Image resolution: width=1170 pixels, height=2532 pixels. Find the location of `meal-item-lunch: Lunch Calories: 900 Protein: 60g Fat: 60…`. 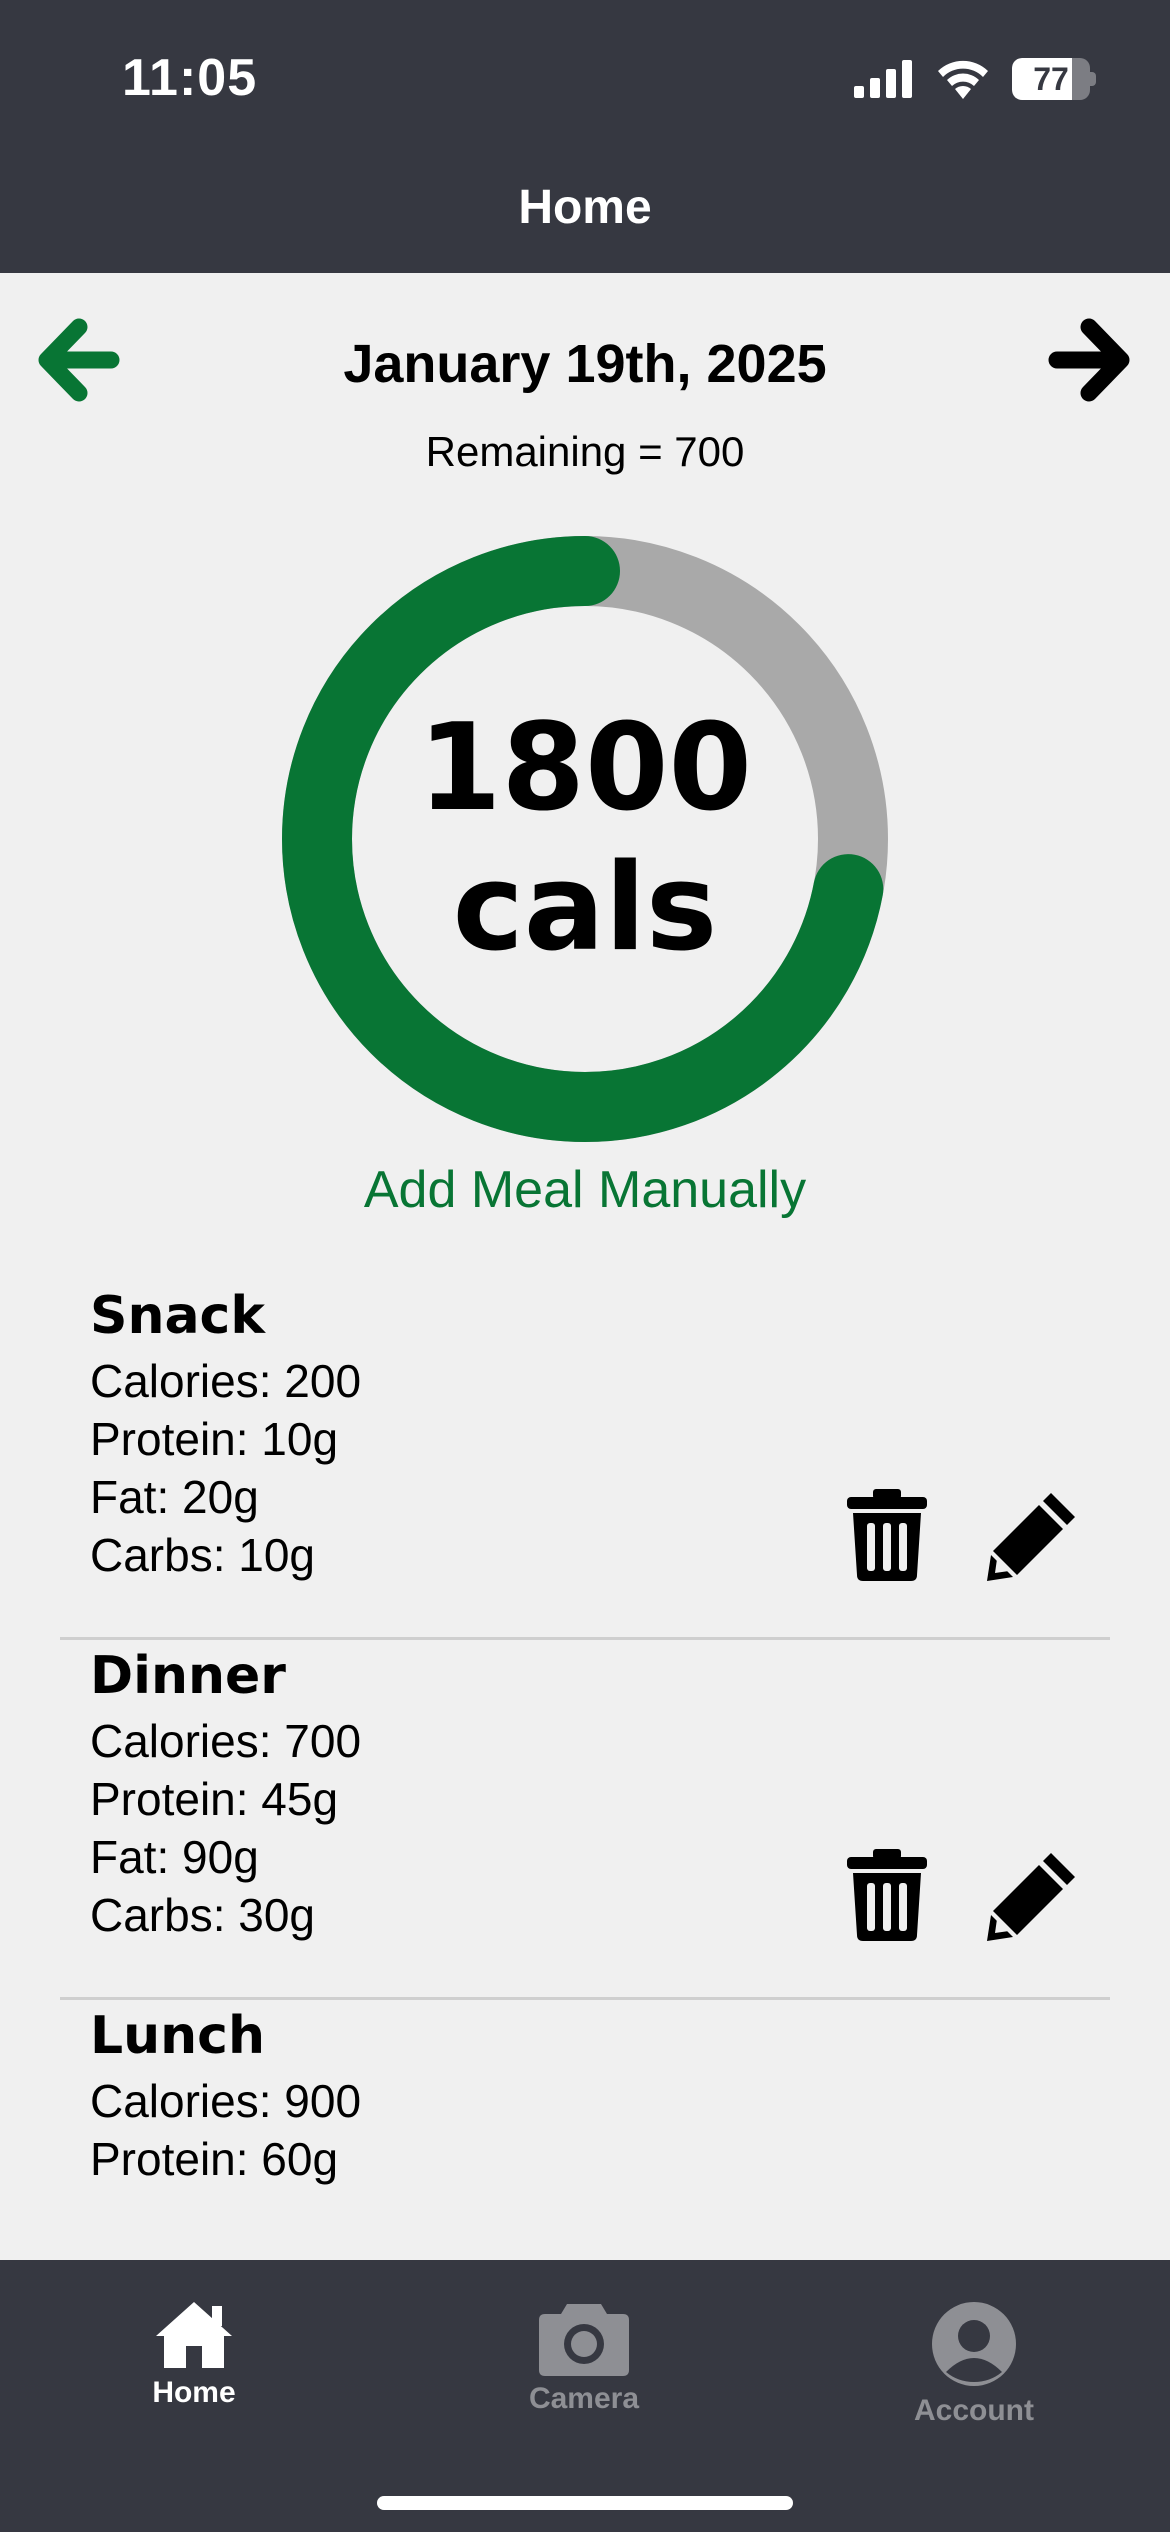

meal-item-lunch: Lunch Calories: 900 Protein: 60g Fat: 60… is located at coordinates (585, 2100).